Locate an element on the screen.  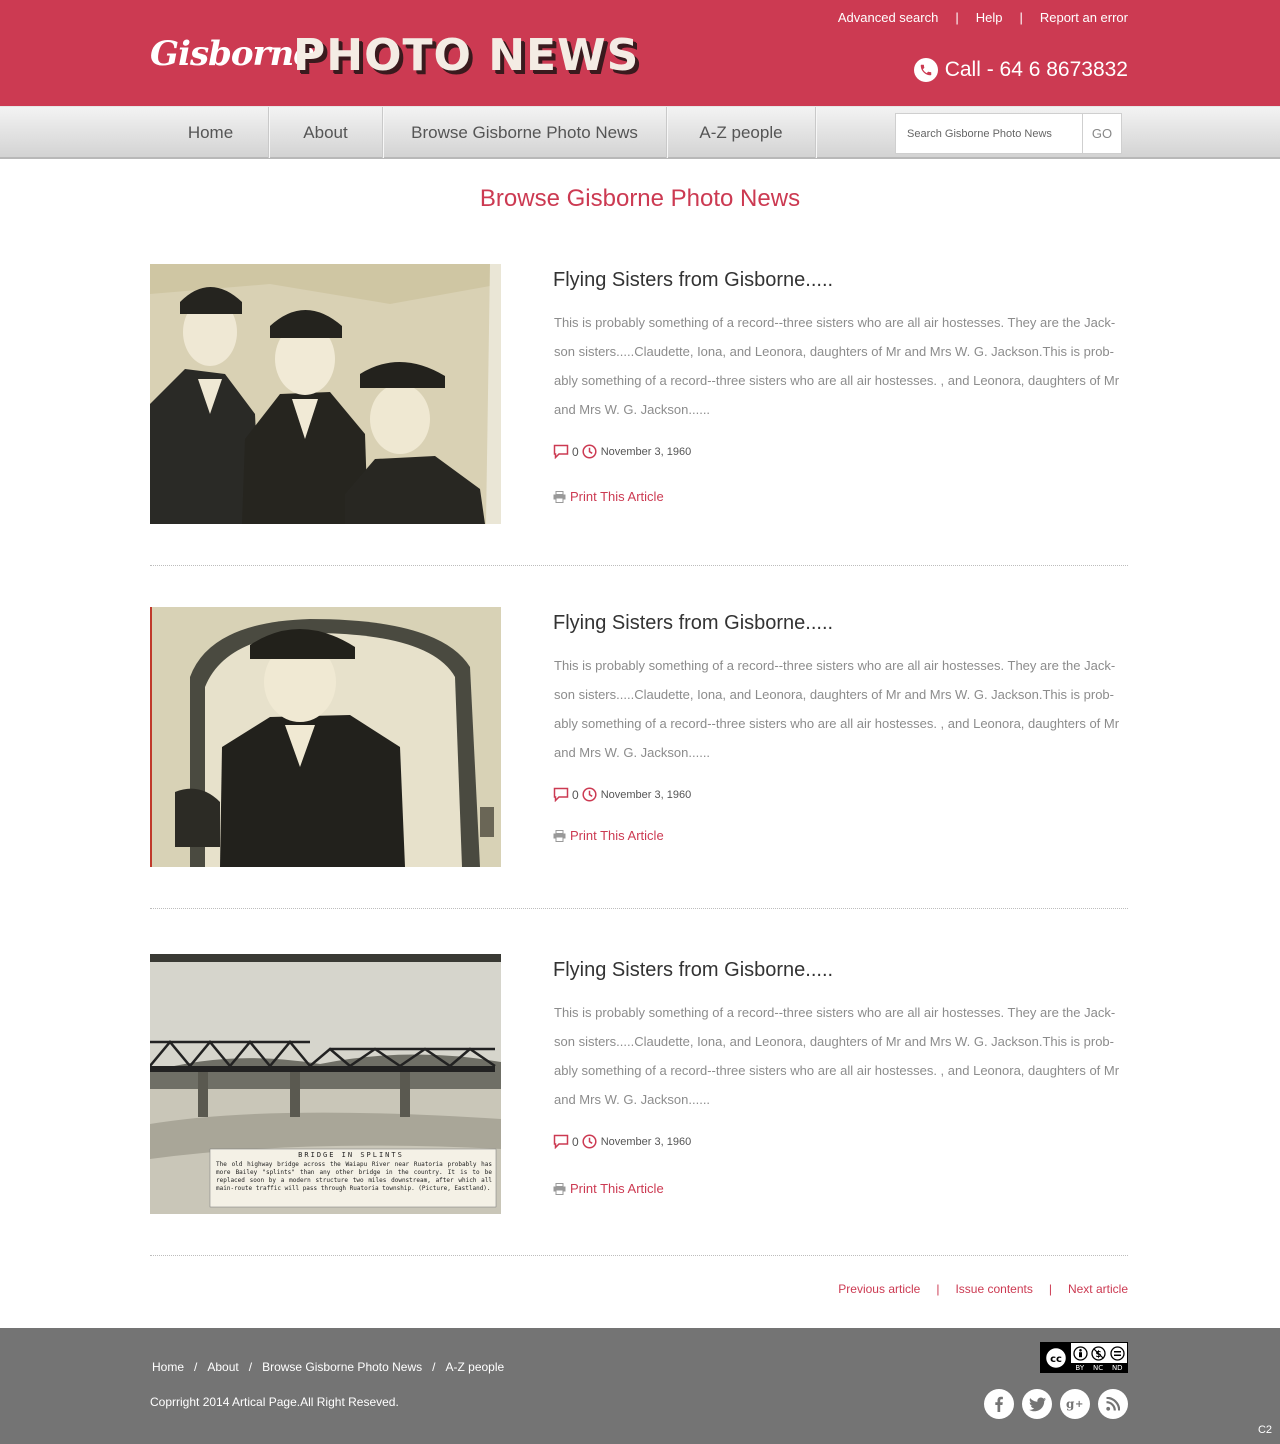
footer-az-people-link: A-Z people is located at coordinates (474, 1367).